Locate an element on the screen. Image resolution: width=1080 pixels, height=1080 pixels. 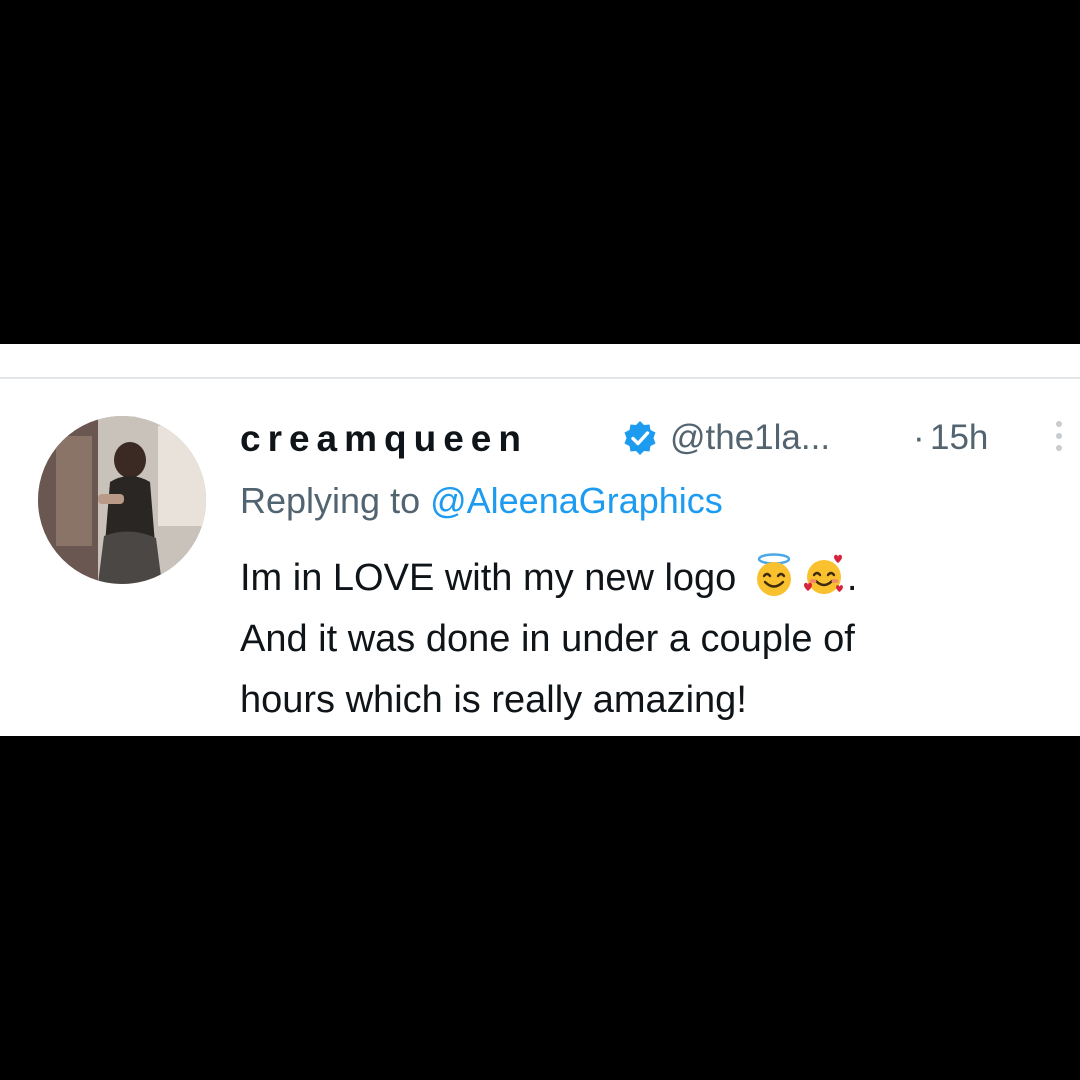
tweet-header: creamqueen @the1la... · 15h is located at coordinates (651, 438).